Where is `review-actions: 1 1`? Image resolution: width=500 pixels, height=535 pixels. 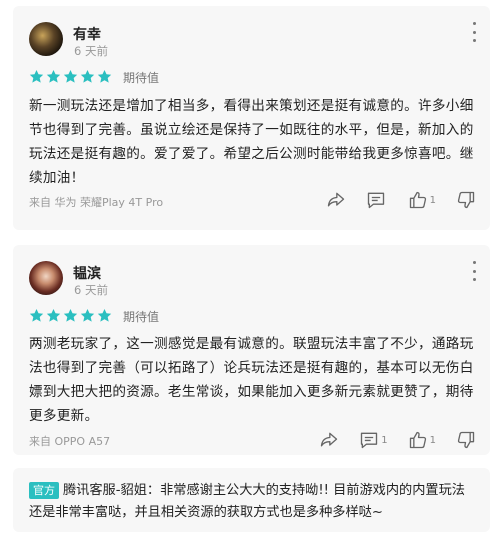
review-actions: 1 1 is located at coordinates (387, 440).